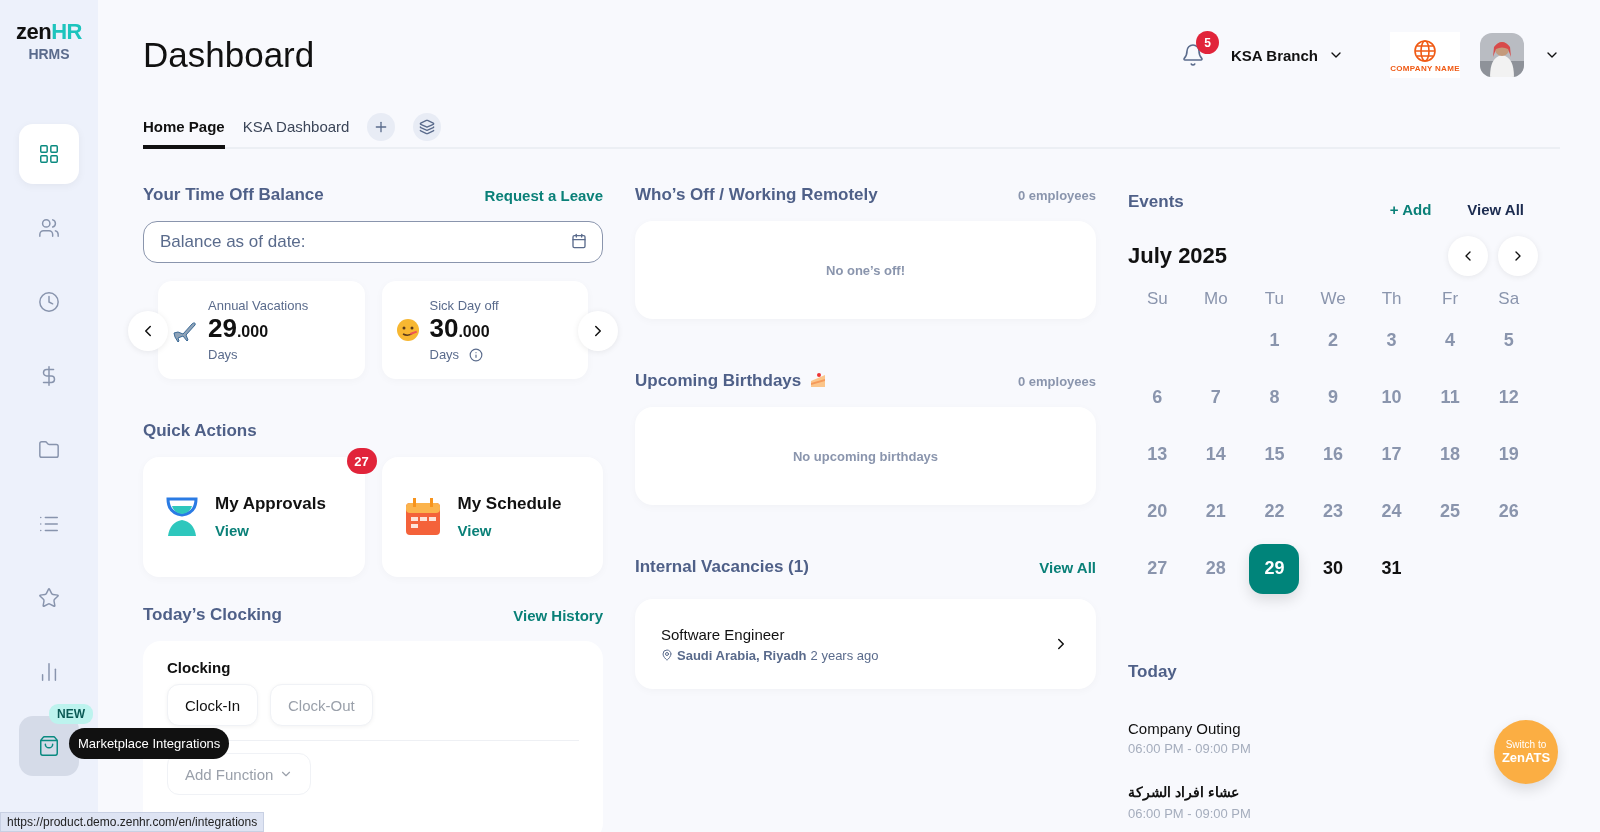 The height and width of the screenshot is (832, 1600). Describe the element at coordinates (1287, 55) in the screenshot. I see `branch-dropdown: KSA Branch` at that location.